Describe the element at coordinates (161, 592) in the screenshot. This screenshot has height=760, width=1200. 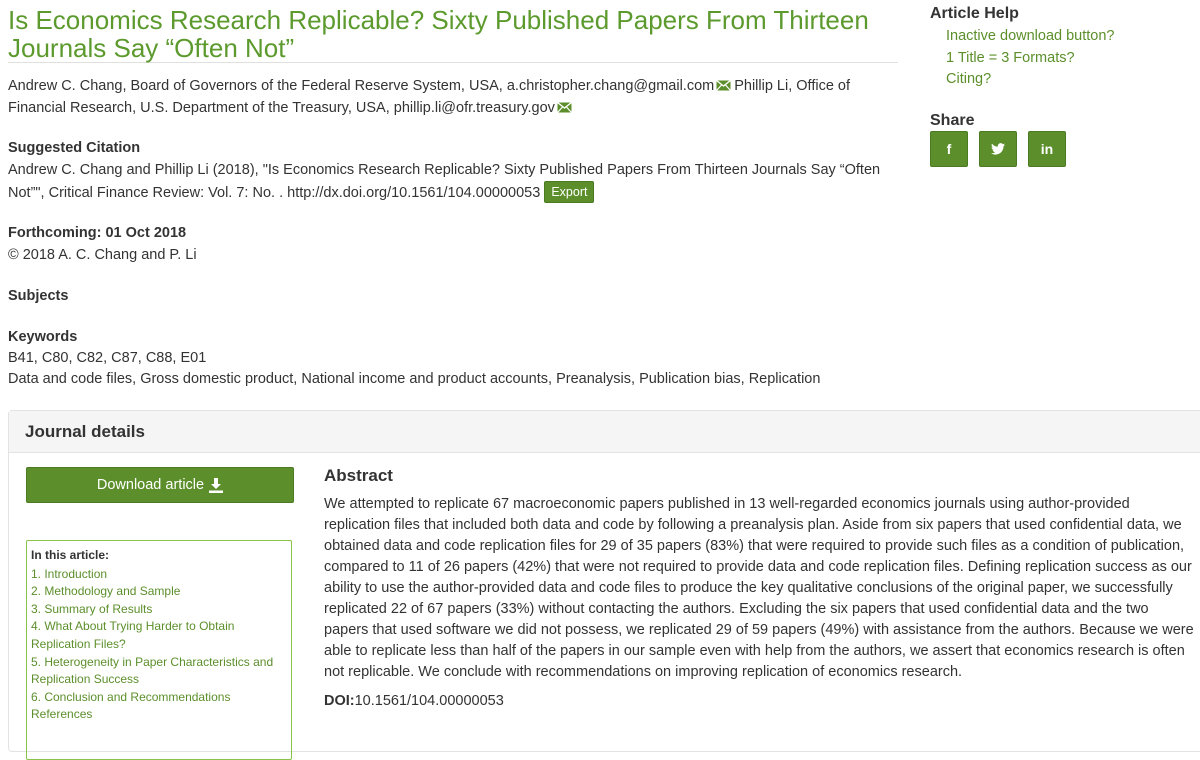
I see `toc-item-methodology: 2. Methodology and Sample` at that location.